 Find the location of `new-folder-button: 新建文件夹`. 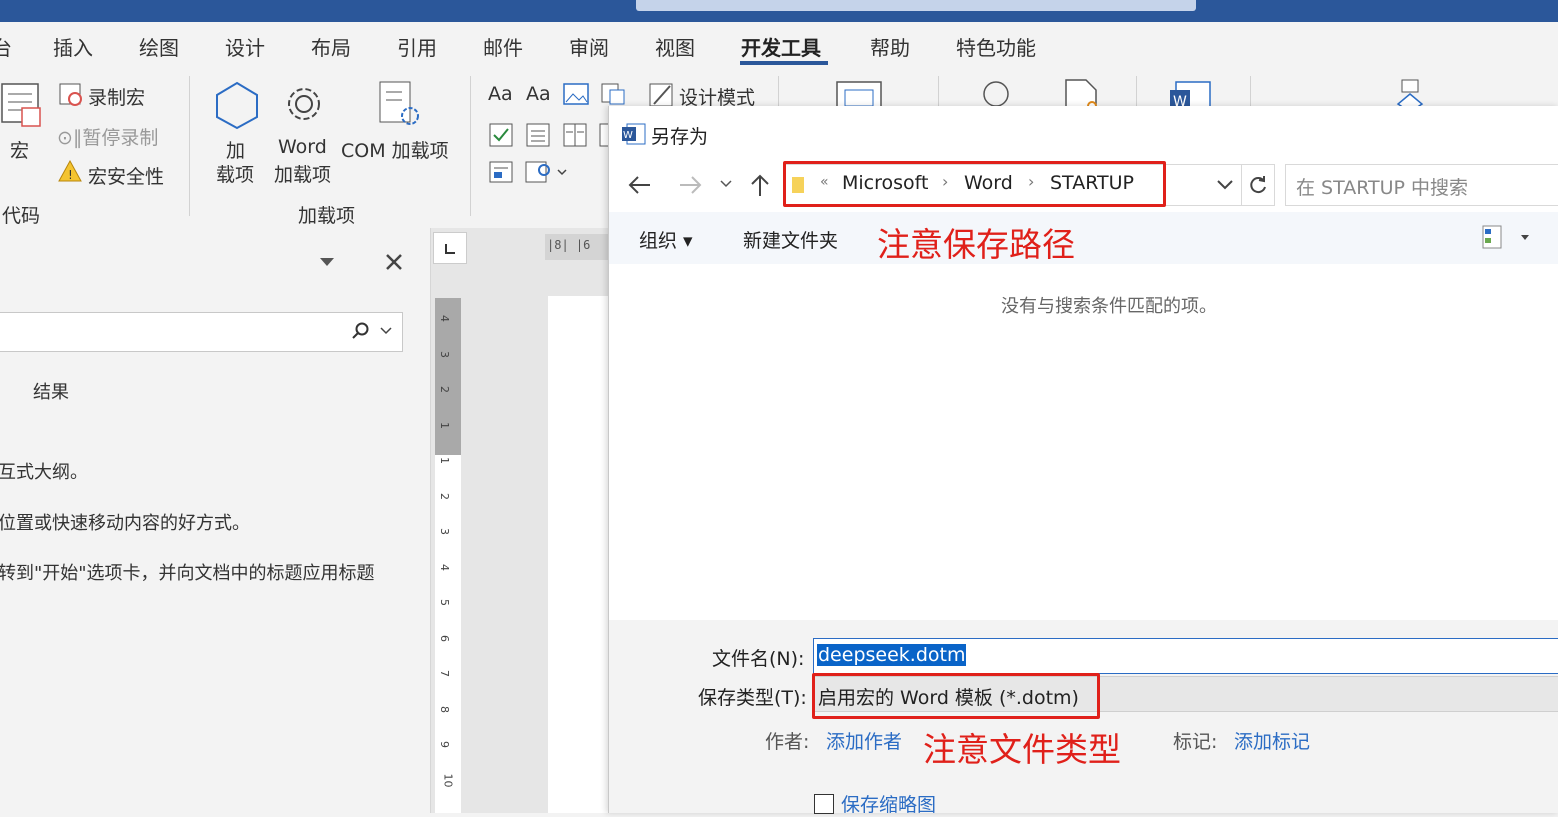

new-folder-button: 新建文件夹 is located at coordinates (790, 239).